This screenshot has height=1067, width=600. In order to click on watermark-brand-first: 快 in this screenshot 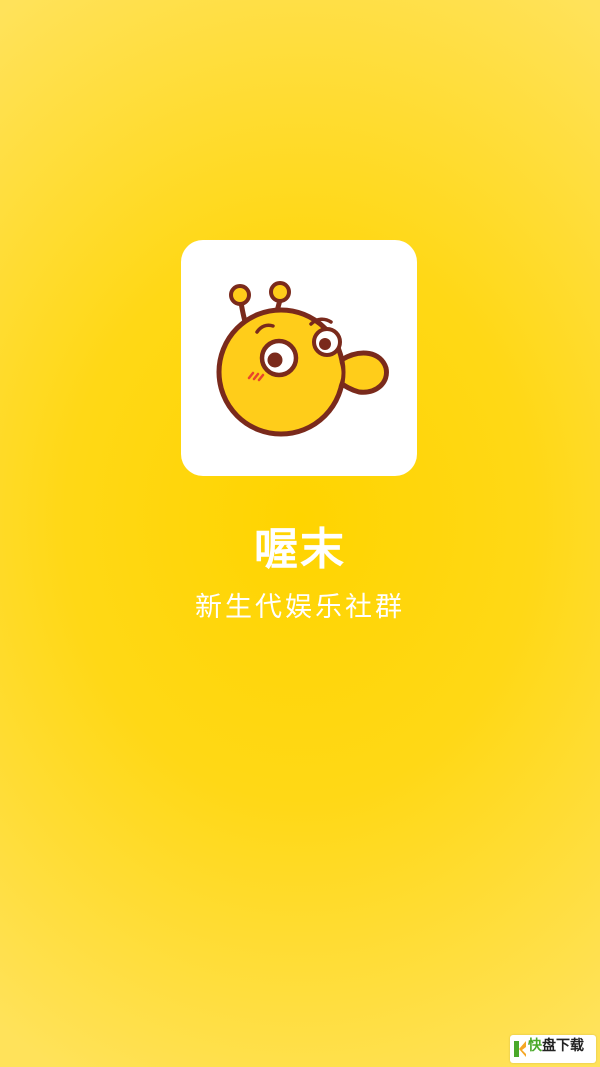, I will do `click(535, 1046)`.